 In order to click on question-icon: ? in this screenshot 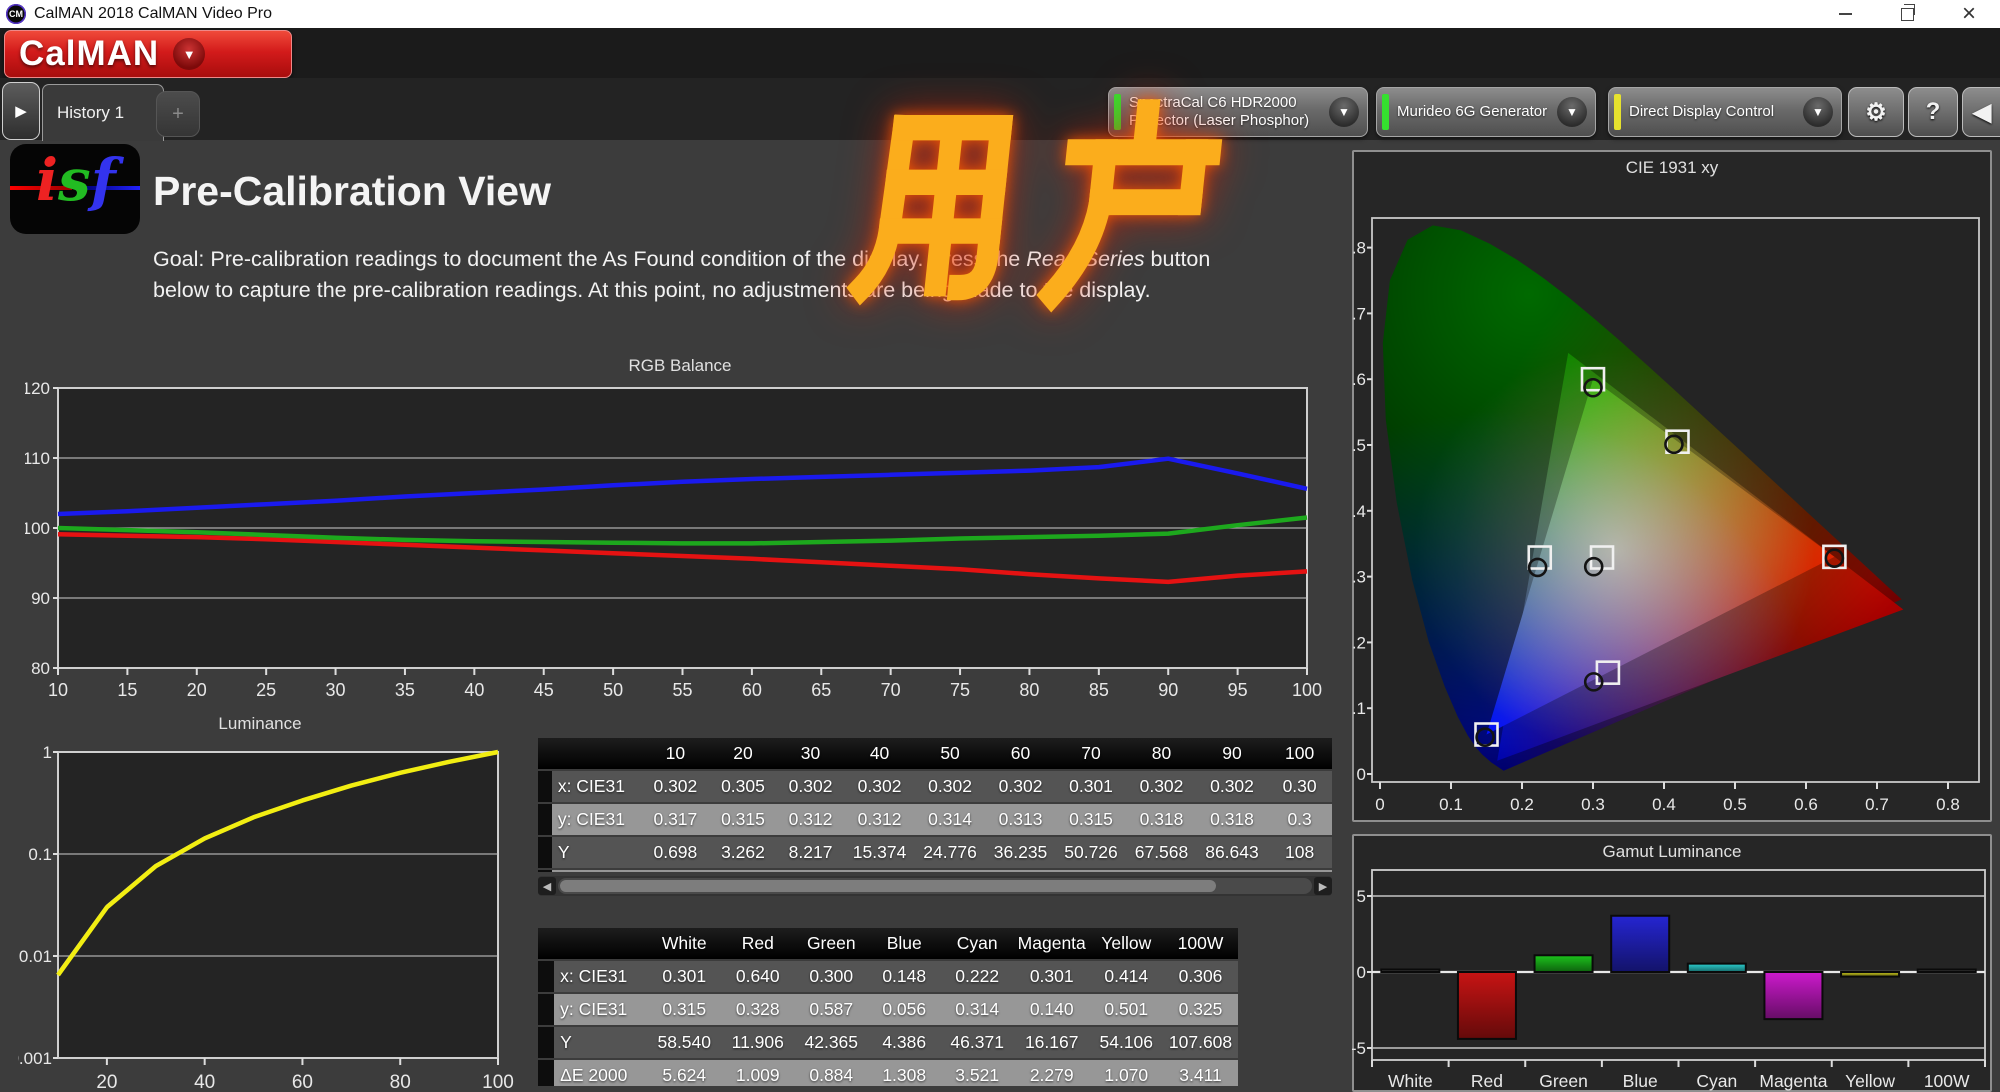, I will do `click(1933, 111)`.